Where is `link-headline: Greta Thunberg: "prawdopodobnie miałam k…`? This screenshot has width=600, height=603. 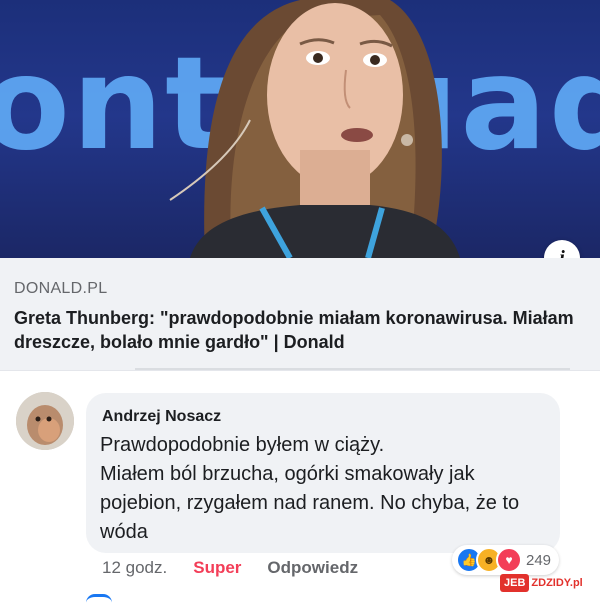 link-headline: Greta Thunberg: "prawdopodobnie miałam k… is located at coordinates (299, 330).